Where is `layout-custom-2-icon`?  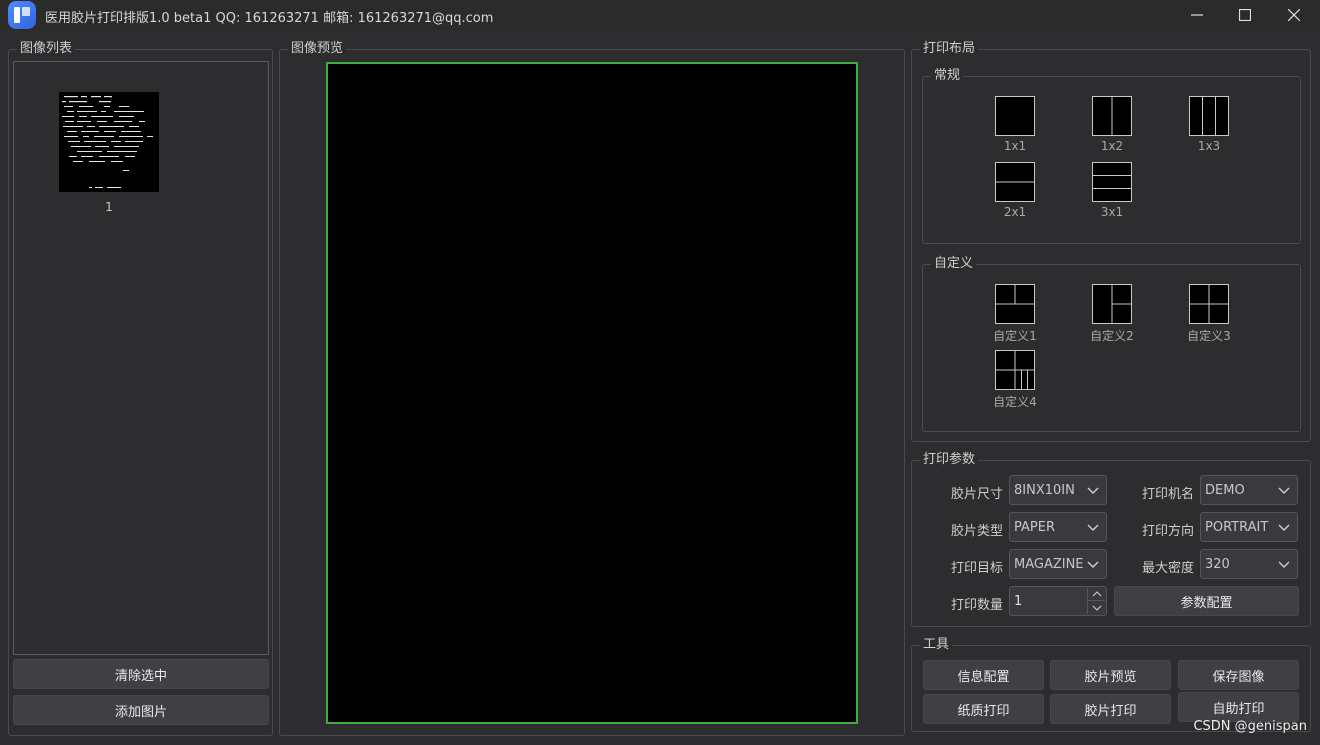
layout-custom-2-icon is located at coordinates (1112, 304).